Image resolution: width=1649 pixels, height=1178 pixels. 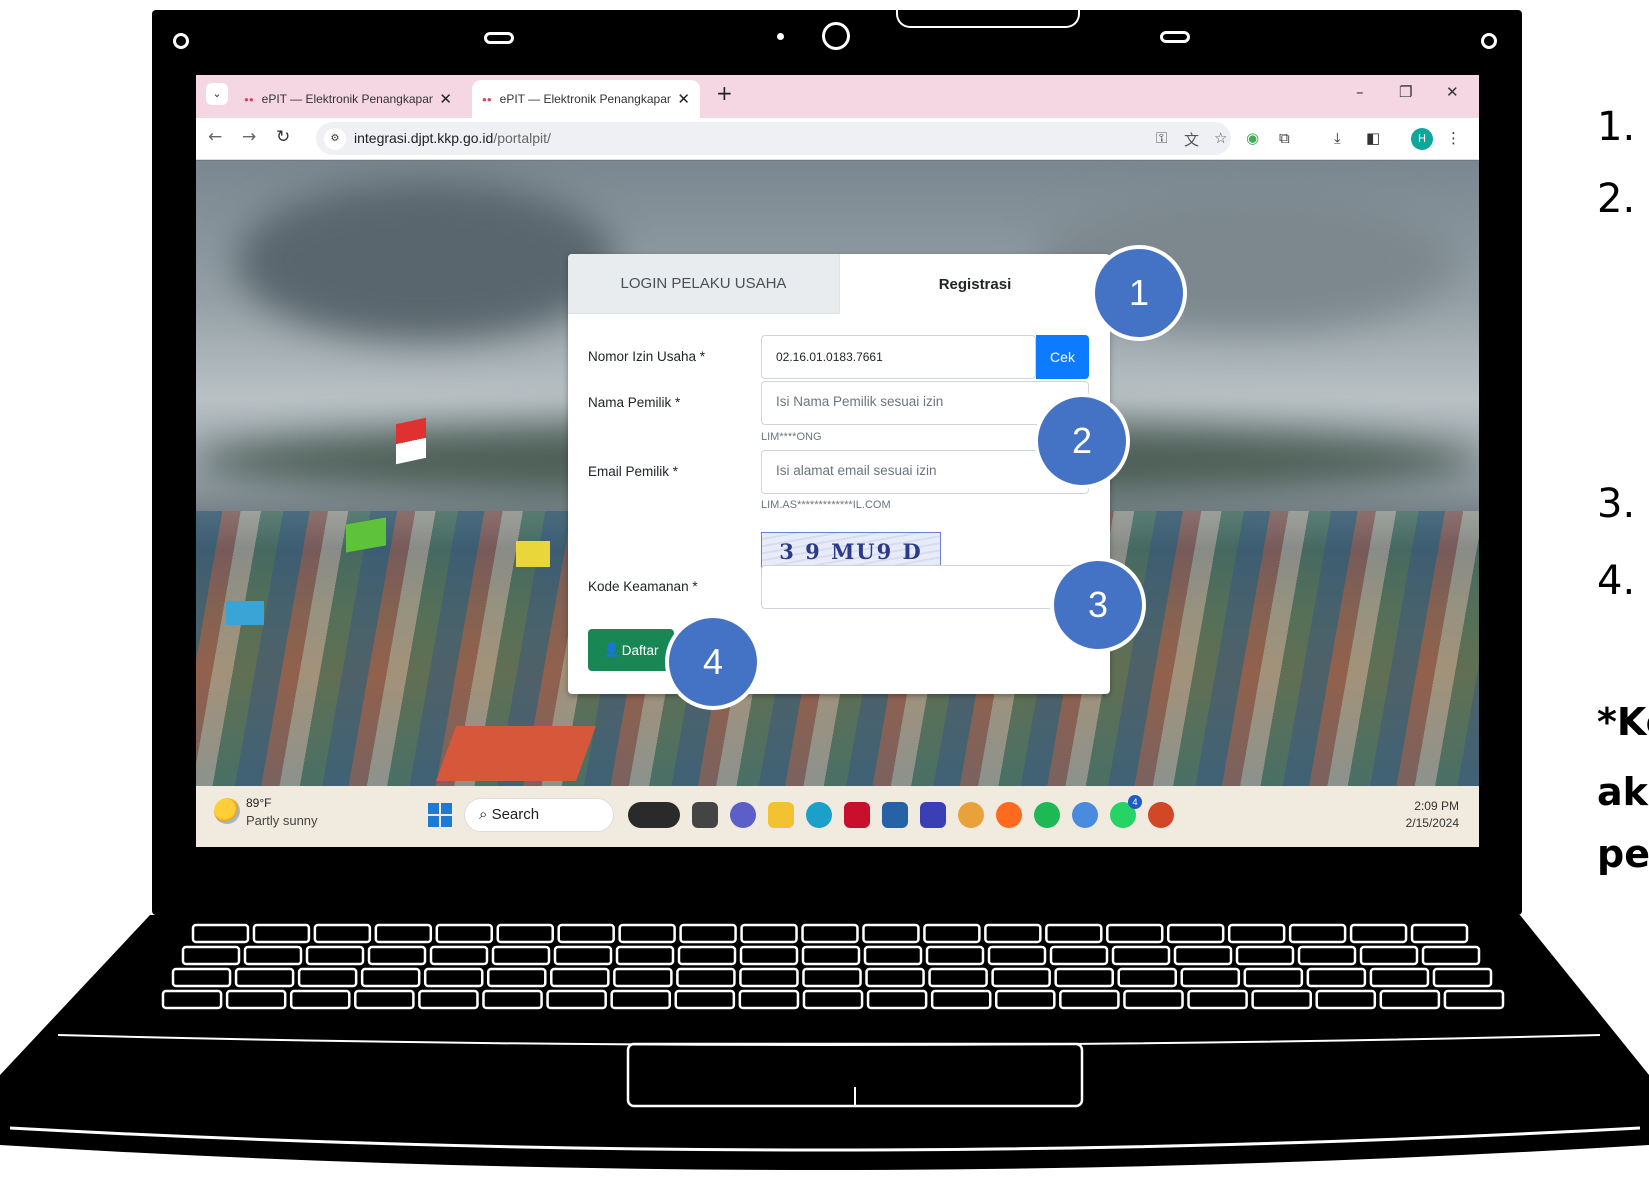 What do you see at coordinates (283, 137) in the screenshot?
I see `reload-icon: ↻` at bounding box center [283, 137].